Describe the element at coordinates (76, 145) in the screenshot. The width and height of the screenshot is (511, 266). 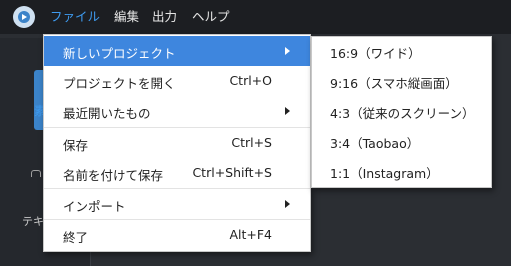
I see `menu-item-label: 保存` at that location.